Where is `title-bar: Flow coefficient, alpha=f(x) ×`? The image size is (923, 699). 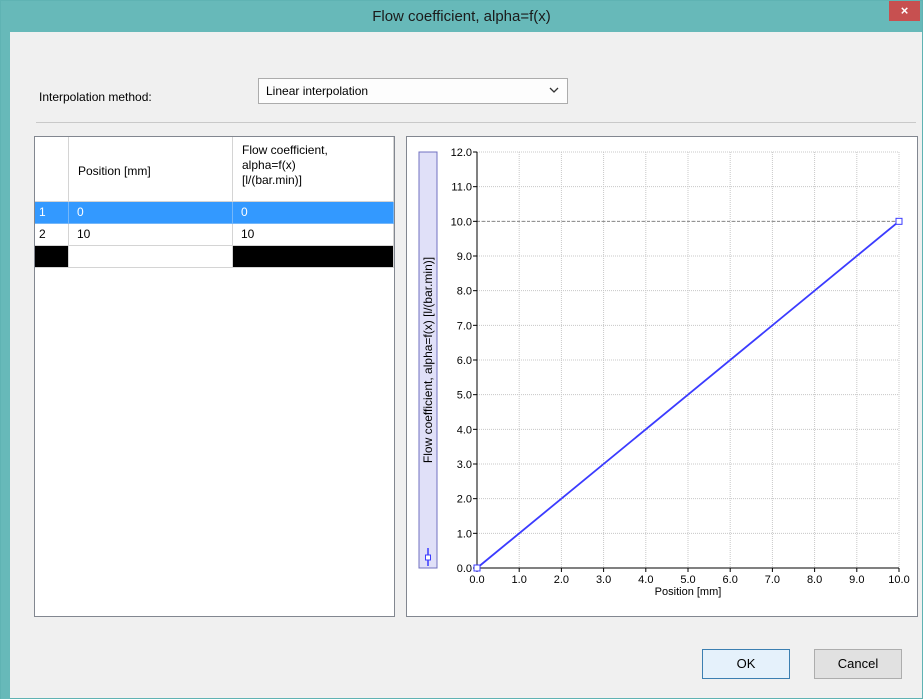
title-bar: Flow coefficient, alpha=f(x) × is located at coordinates (461, 16).